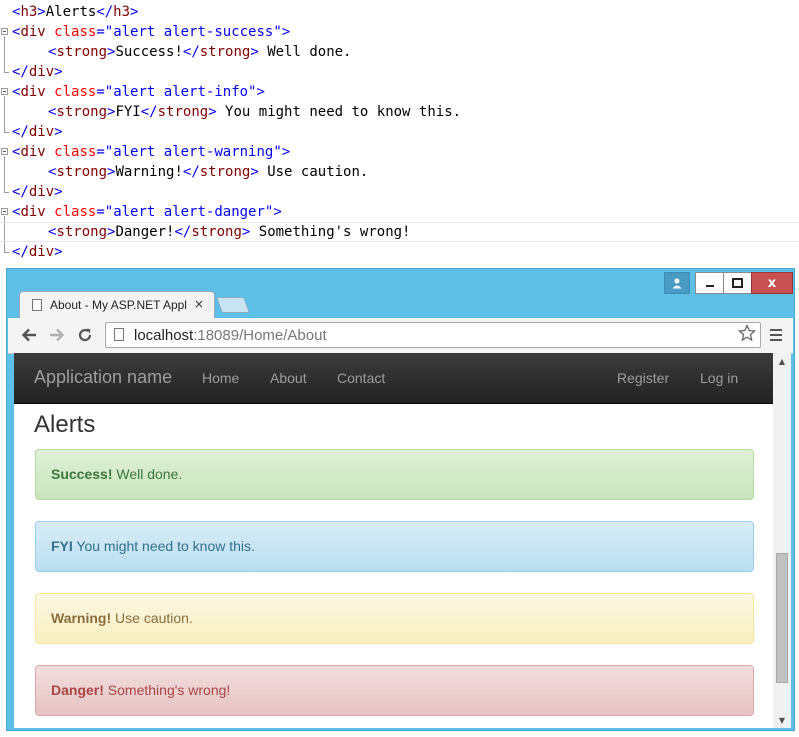 This screenshot has width=799, height=737. I want to click on nav-link-login: Log in, so click(719, 378).